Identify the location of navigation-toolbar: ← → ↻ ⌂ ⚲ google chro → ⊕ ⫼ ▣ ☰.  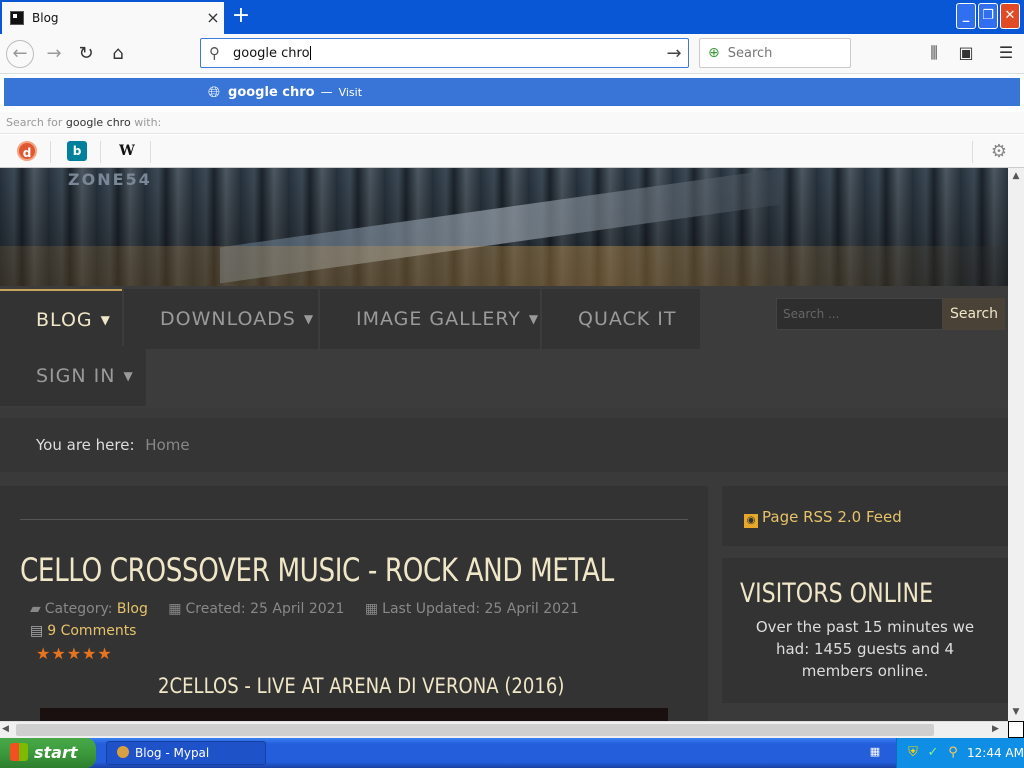
(512, 54).